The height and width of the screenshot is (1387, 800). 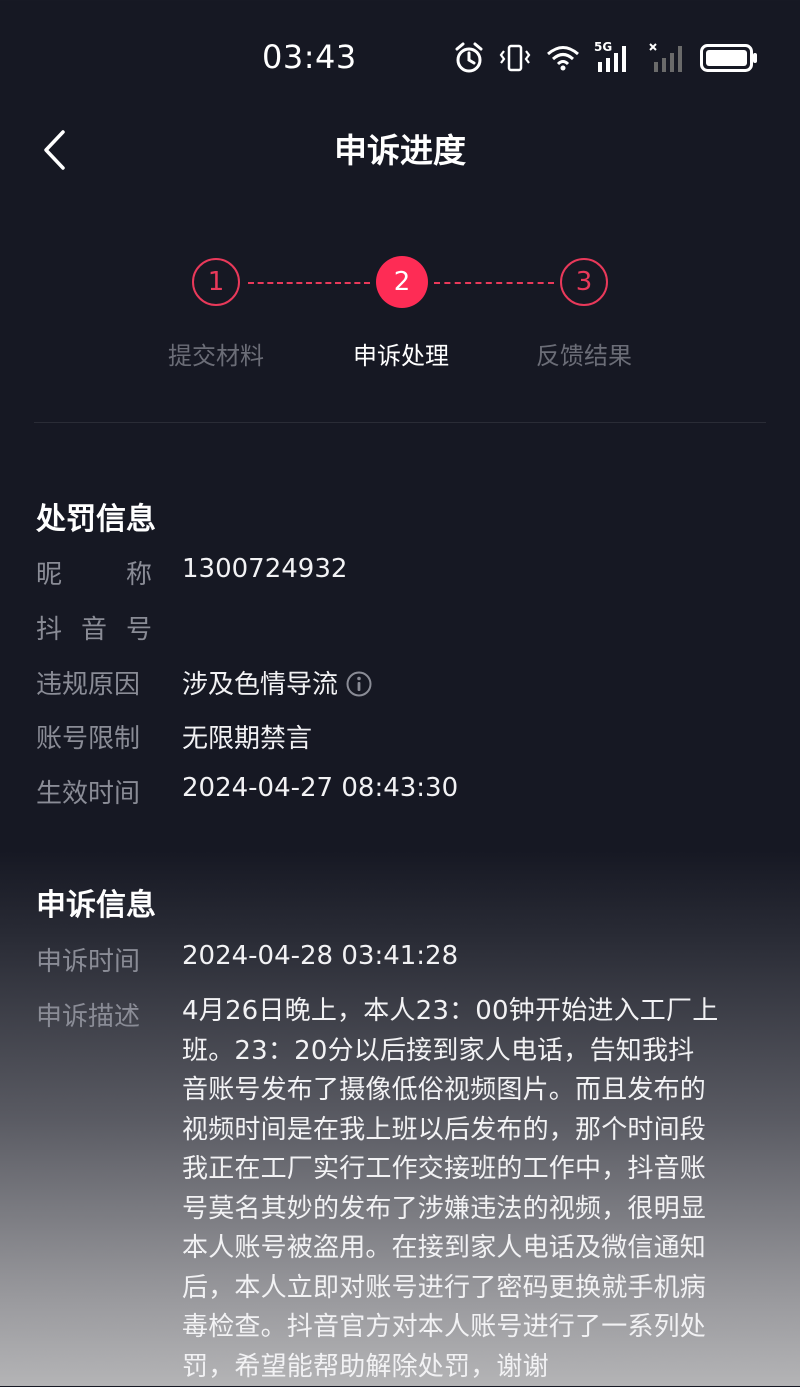 What do you see at coordinates (260, 685) in the screenshot?
I see `violation-reason-text: 涉及色情导流` at bounding box center [260, 685].